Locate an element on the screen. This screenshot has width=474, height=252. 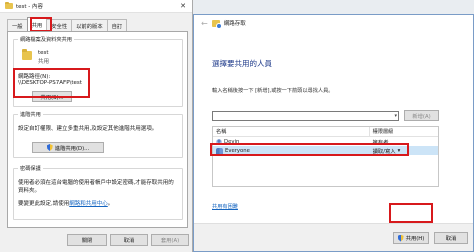
network-sharing-center-link: 網路和共用中心 is located at coordinates (88, 204).